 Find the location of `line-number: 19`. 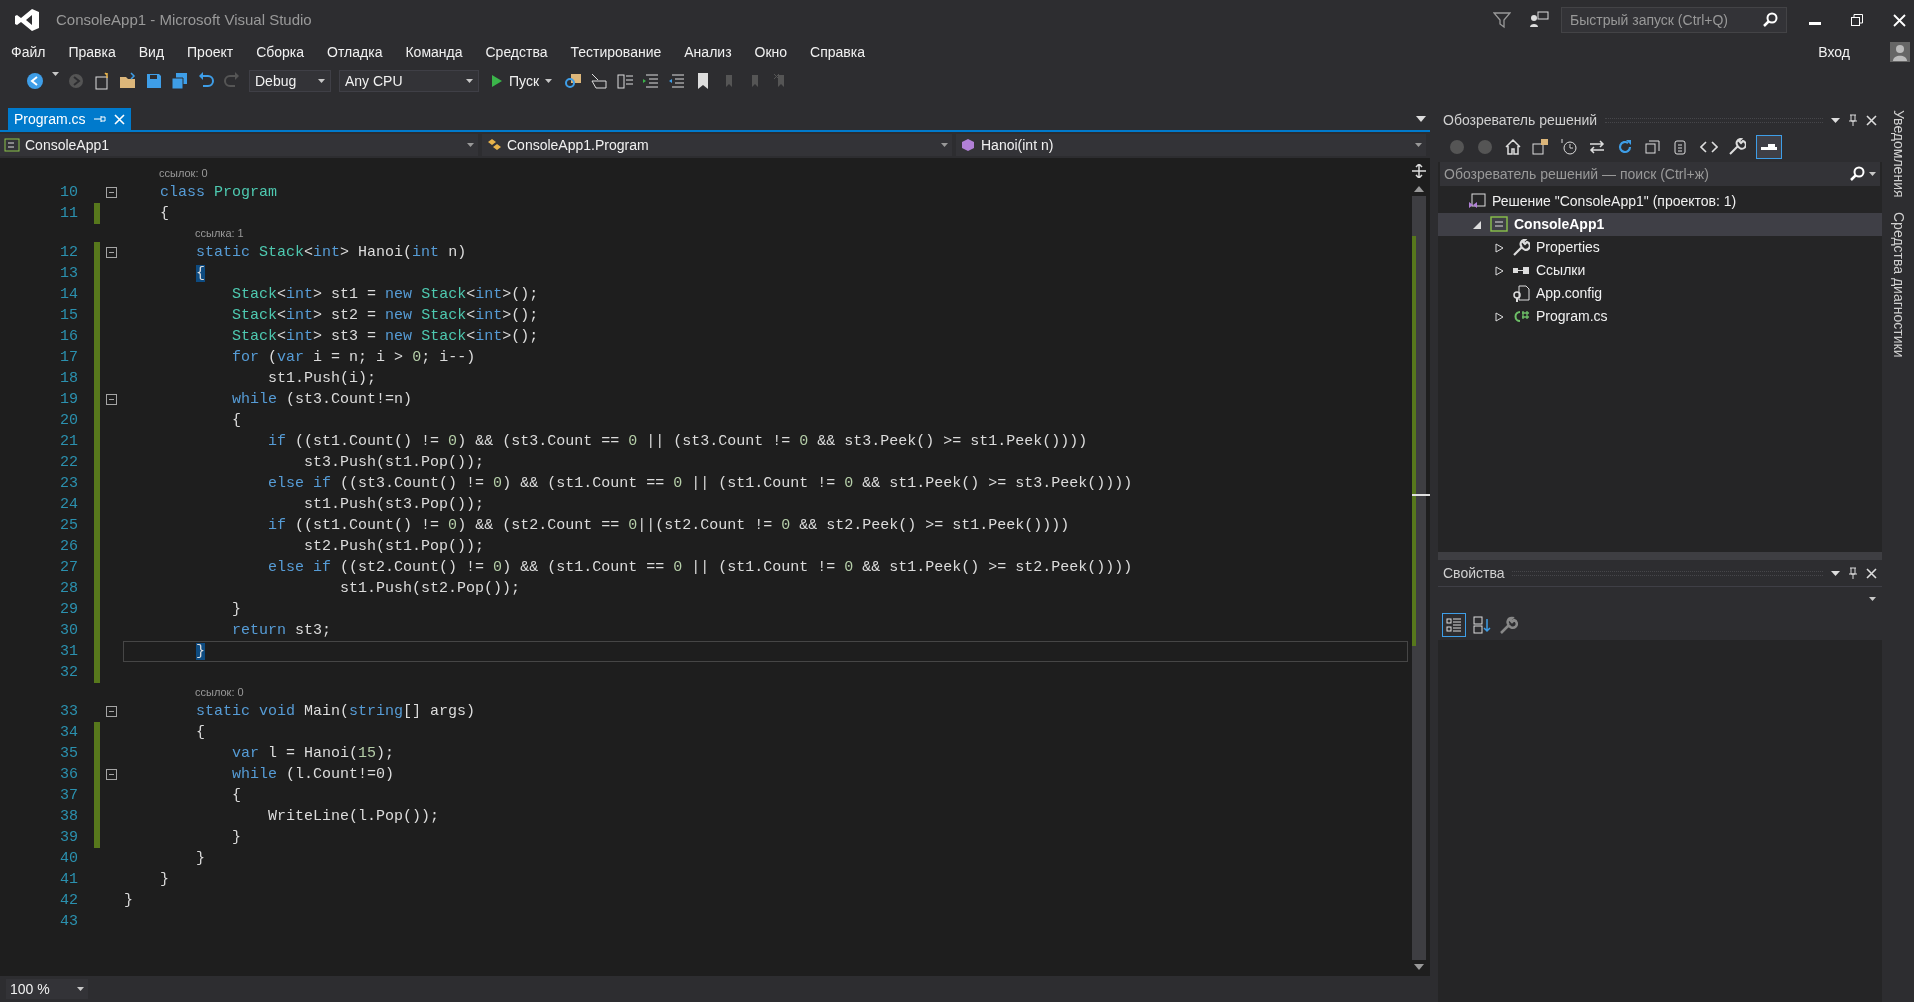

line-number: 19 is located at coordinates (68, 400).